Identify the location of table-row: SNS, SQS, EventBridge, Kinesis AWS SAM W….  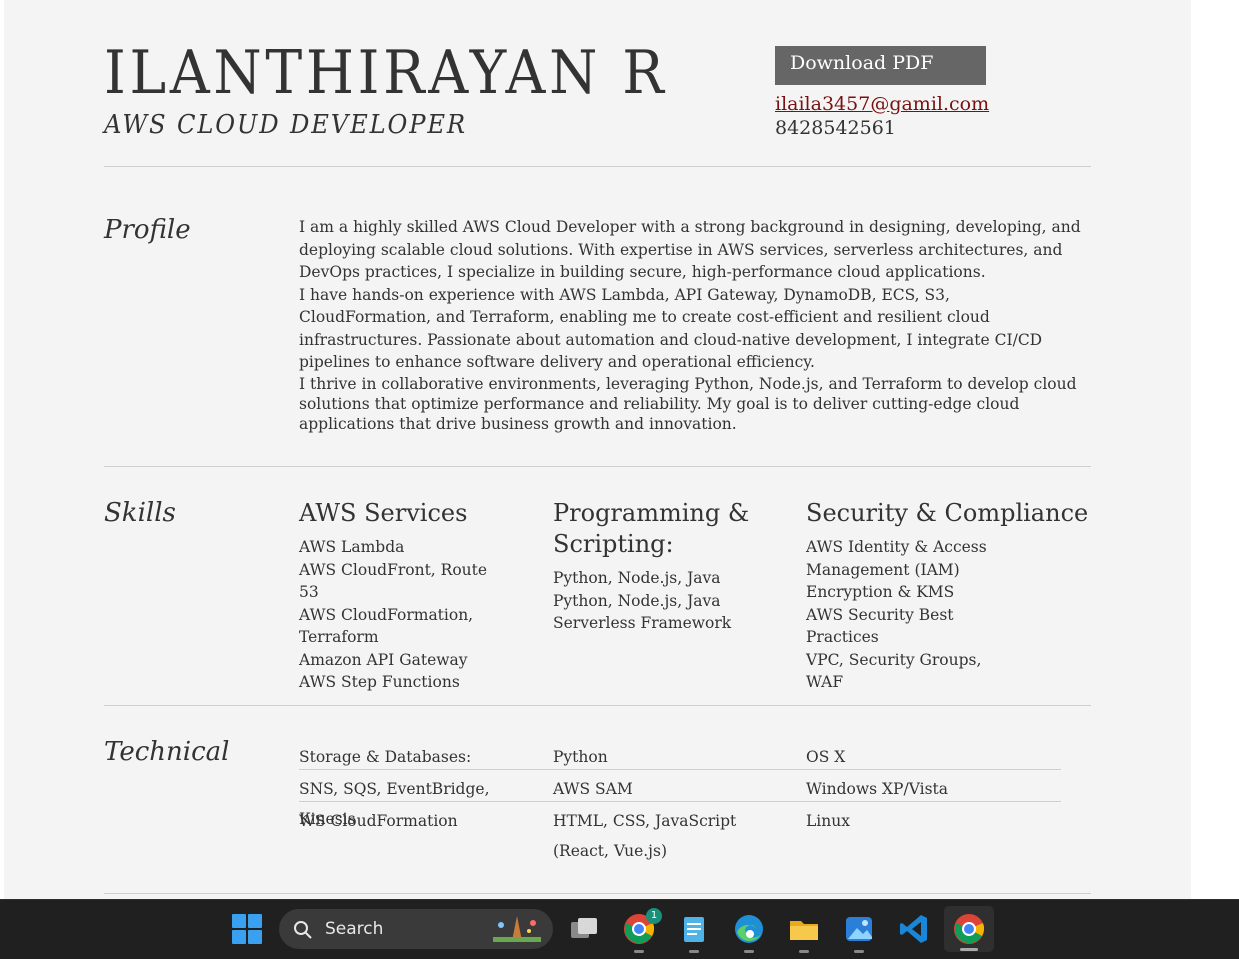
(680, 799).